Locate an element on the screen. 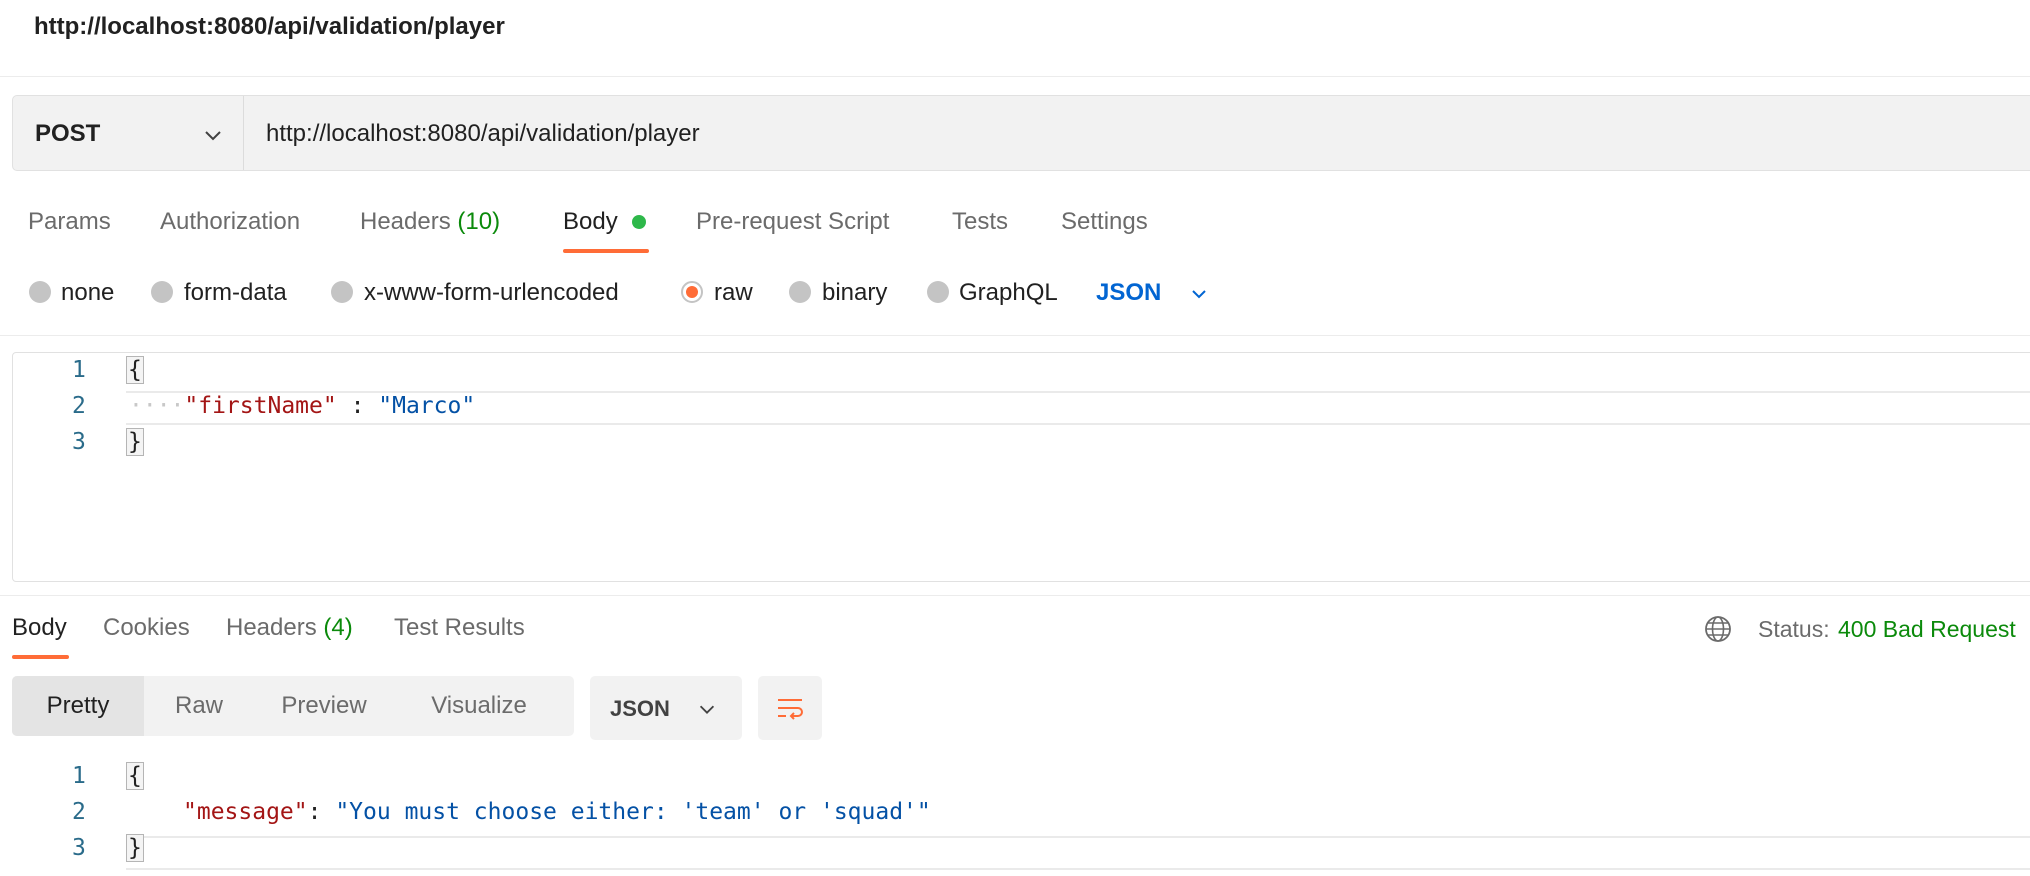  radio-binary-label: binary is located at coordinates (854, 293).